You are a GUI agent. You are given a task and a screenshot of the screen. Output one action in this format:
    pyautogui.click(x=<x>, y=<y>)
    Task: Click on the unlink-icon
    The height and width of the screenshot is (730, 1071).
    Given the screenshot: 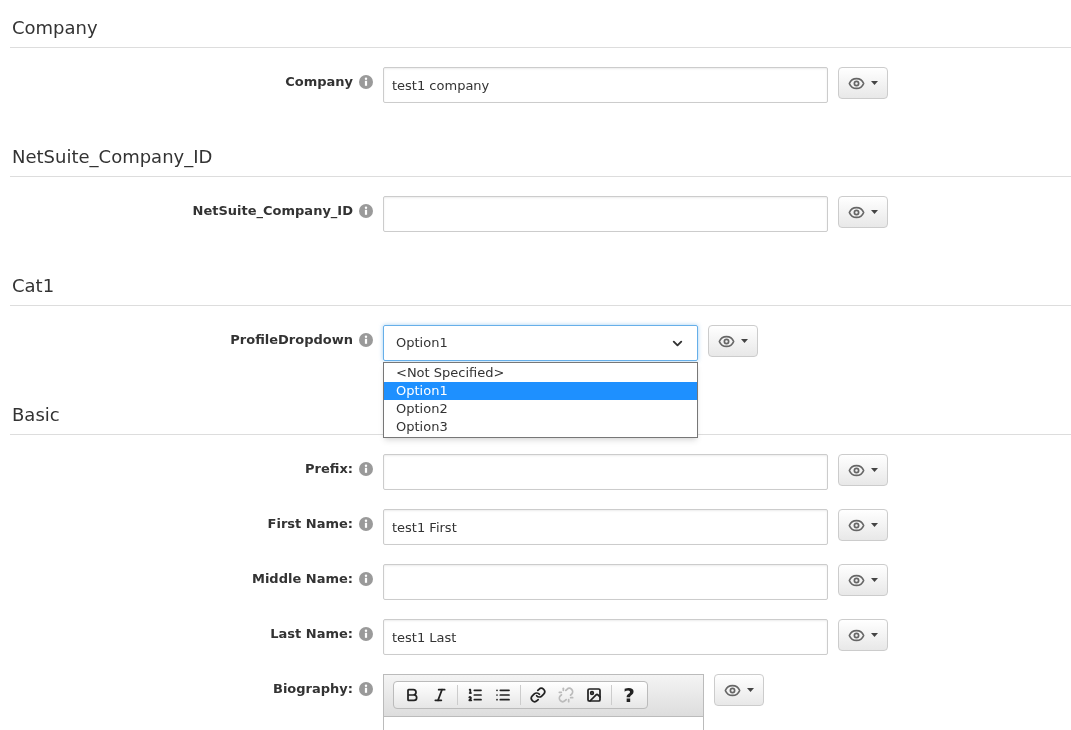 What is the action you would take?
    pyautogui.click(x=566, y=695)
    